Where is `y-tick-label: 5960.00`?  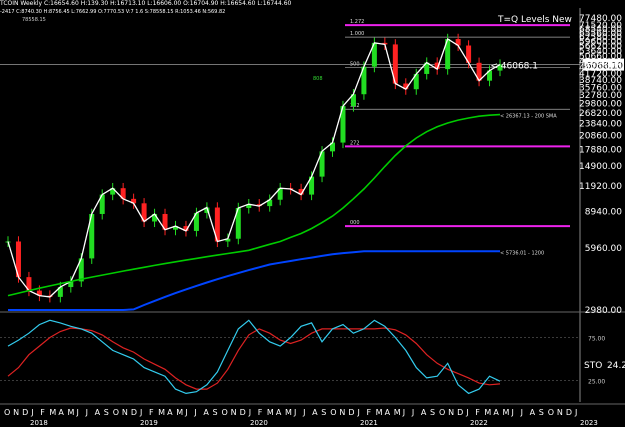
y-tick-label: 5960.00 is located at coordinates (603, 249).